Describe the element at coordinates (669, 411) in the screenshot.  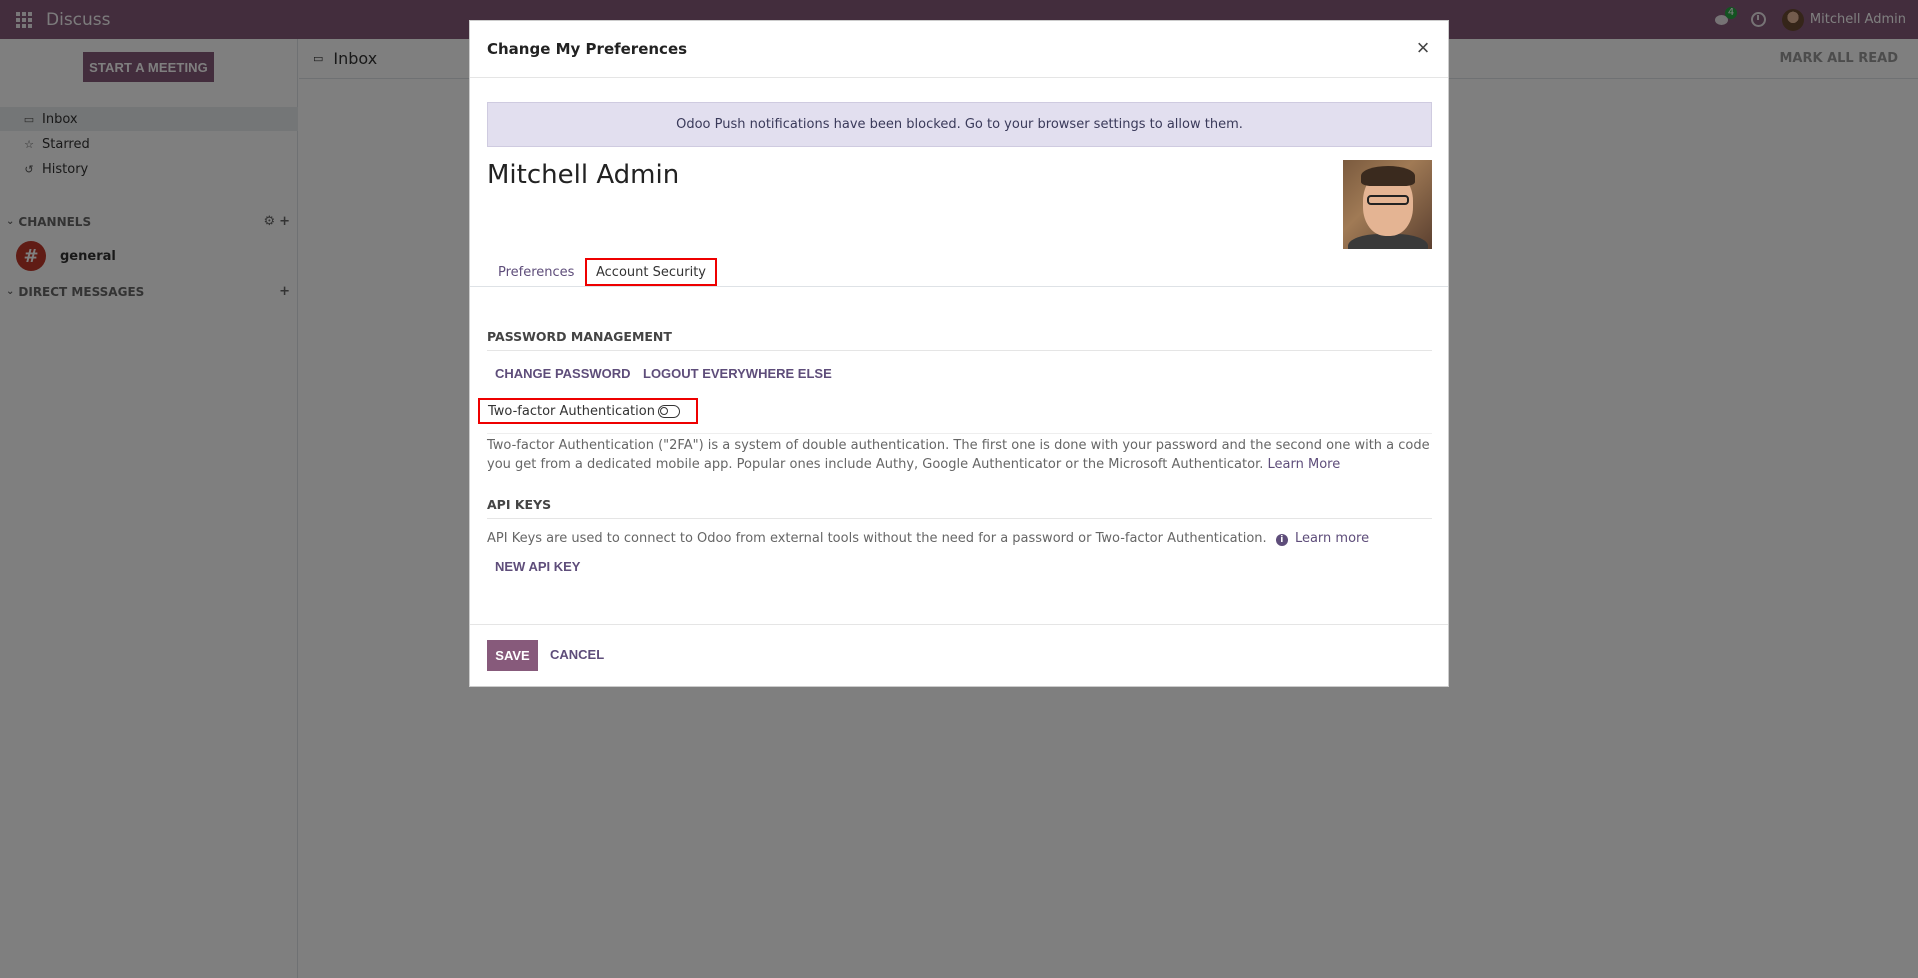
I see `two-factor-toggle` at that location.